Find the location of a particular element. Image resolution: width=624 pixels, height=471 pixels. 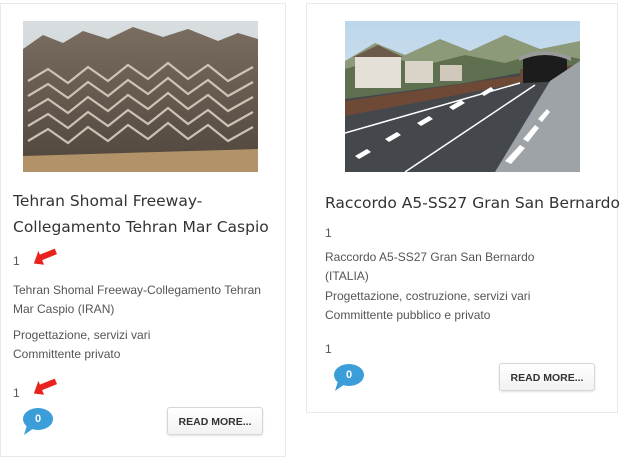

project-title: Raccordo A5-SS27 Gran San Bernardo is located at coordinates (472, 203).